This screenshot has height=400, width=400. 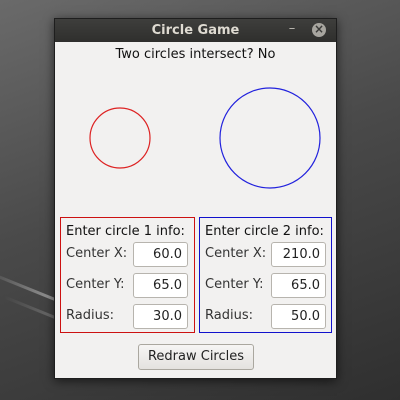 I want to click on circle-2-title: Enter circle 2 info:, so click(x=264, y=231).